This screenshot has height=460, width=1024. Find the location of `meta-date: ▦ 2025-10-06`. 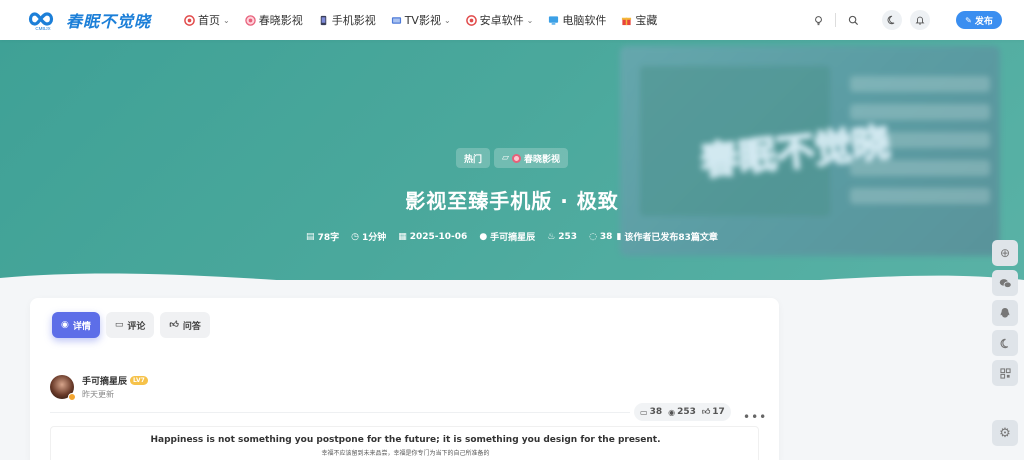

meta-date: ▦ 2025-10-06 is located at coordinates (433, 236).